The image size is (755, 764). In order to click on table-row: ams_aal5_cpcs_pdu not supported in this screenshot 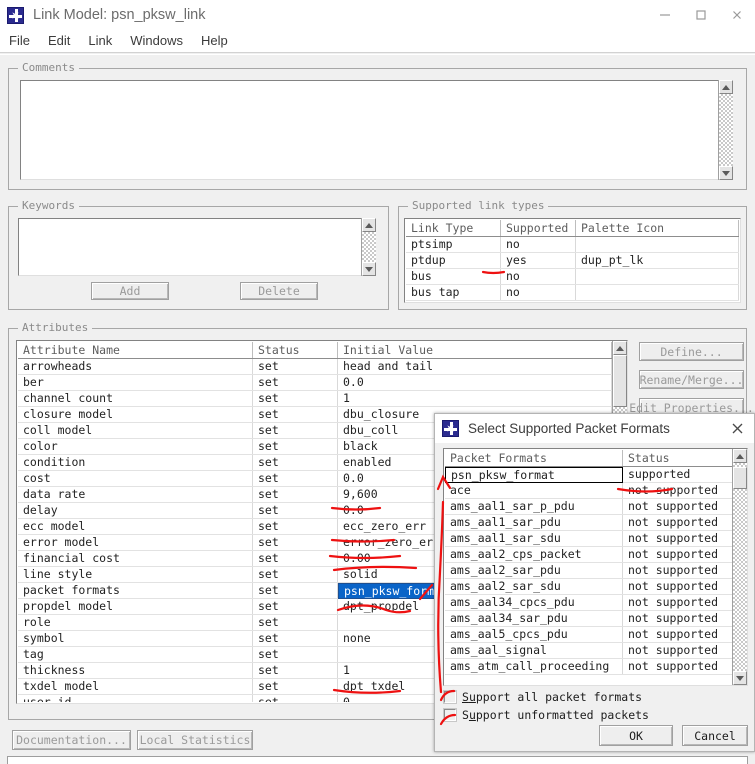, I will do `click(589, 635)`.